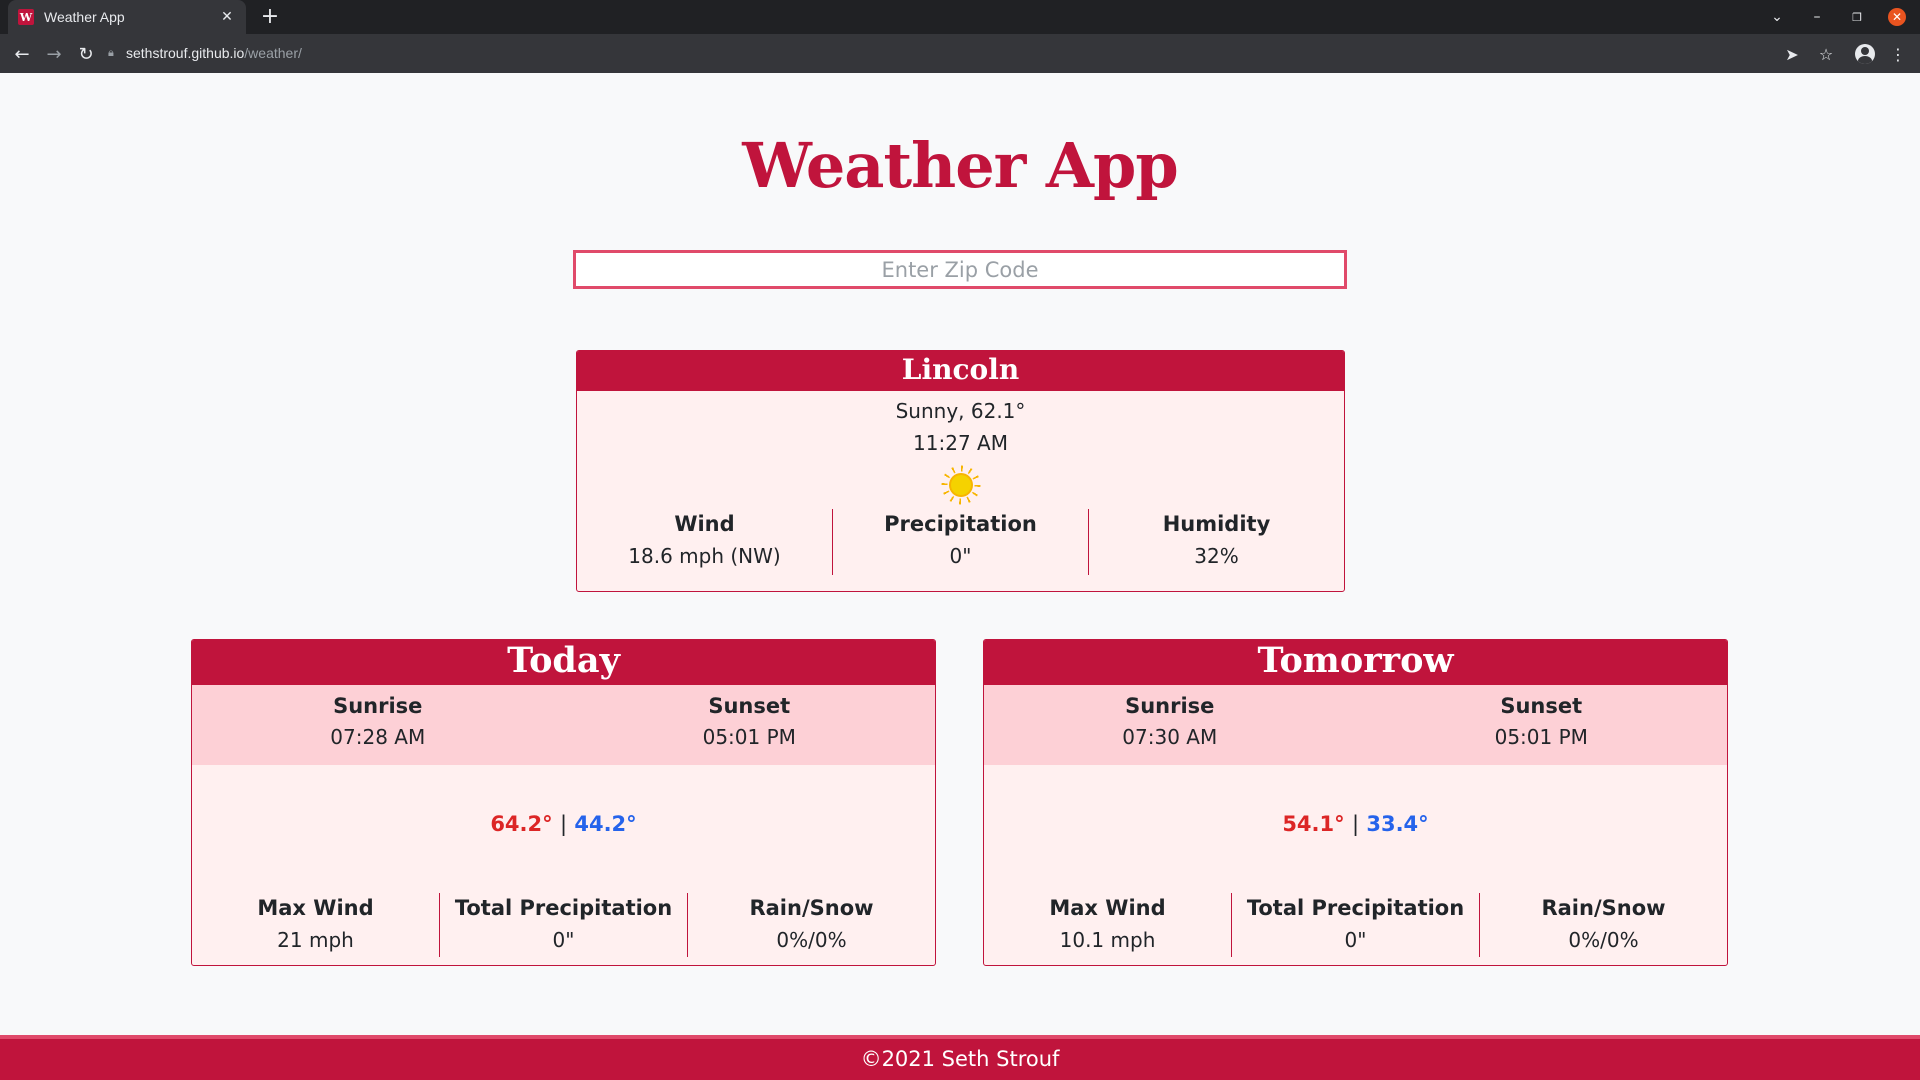 The image size is (1920, 1080). I want to click on page-title: Weather App, so click(960, 165).